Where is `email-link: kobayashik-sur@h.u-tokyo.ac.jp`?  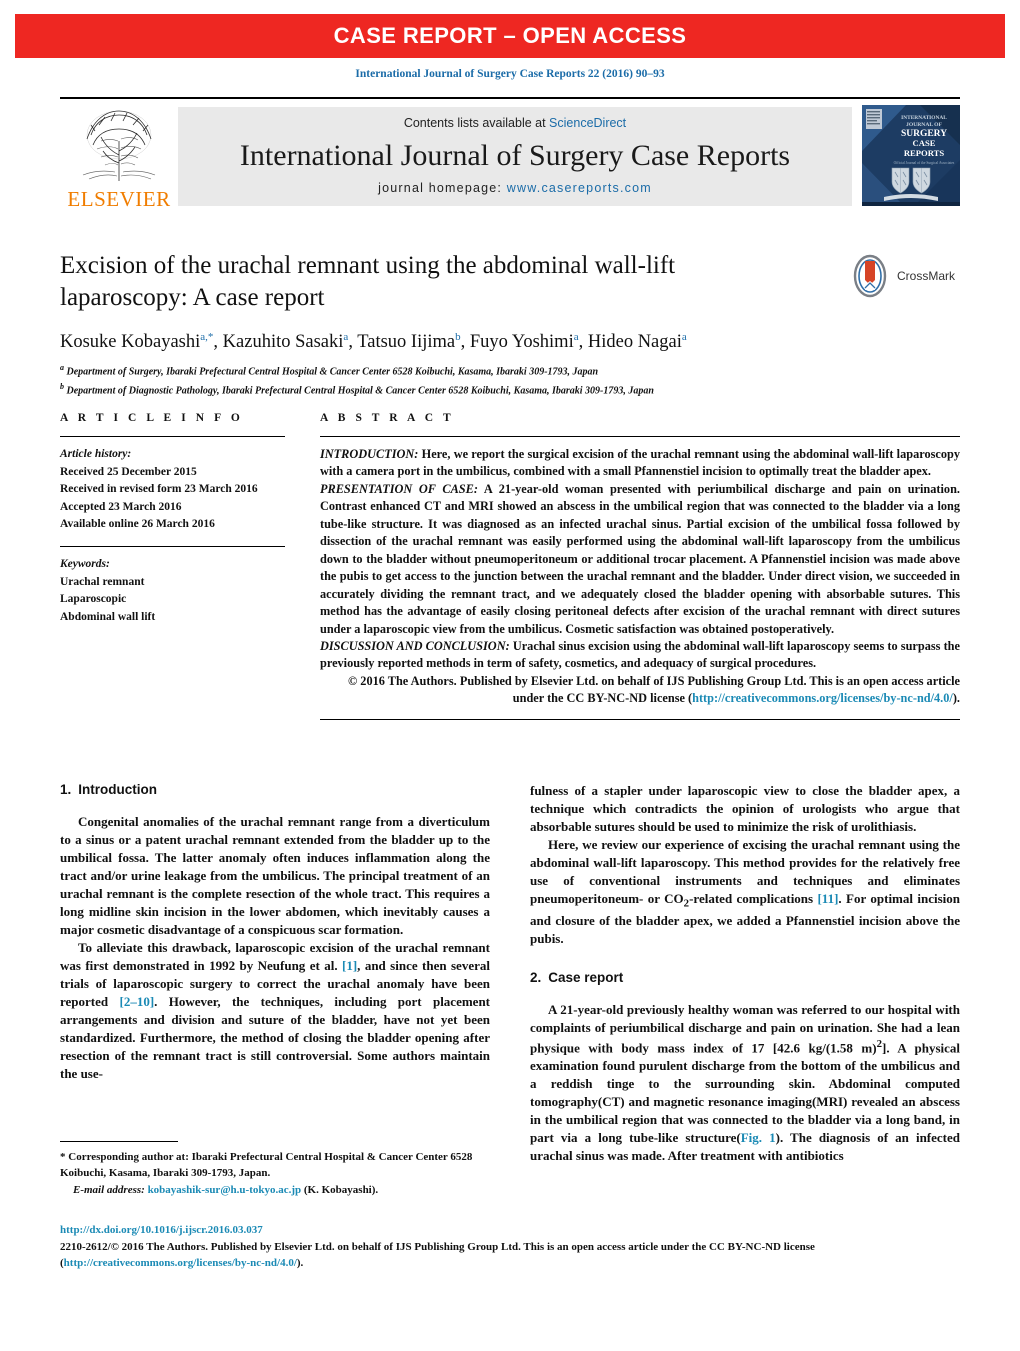
email-link: kobayashik-sur@h.u-tokyo.ac.jp is located at coordinates (225, 1190).